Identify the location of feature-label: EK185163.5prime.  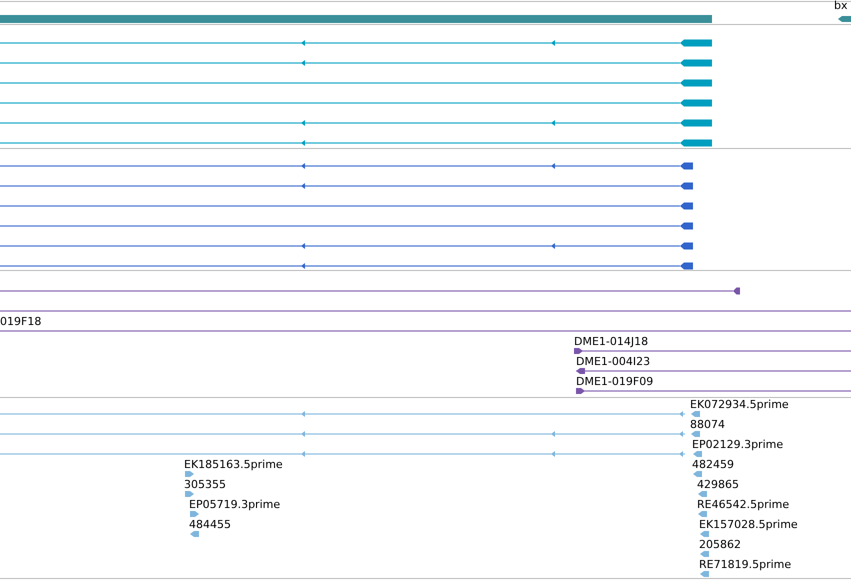
(233, 464).